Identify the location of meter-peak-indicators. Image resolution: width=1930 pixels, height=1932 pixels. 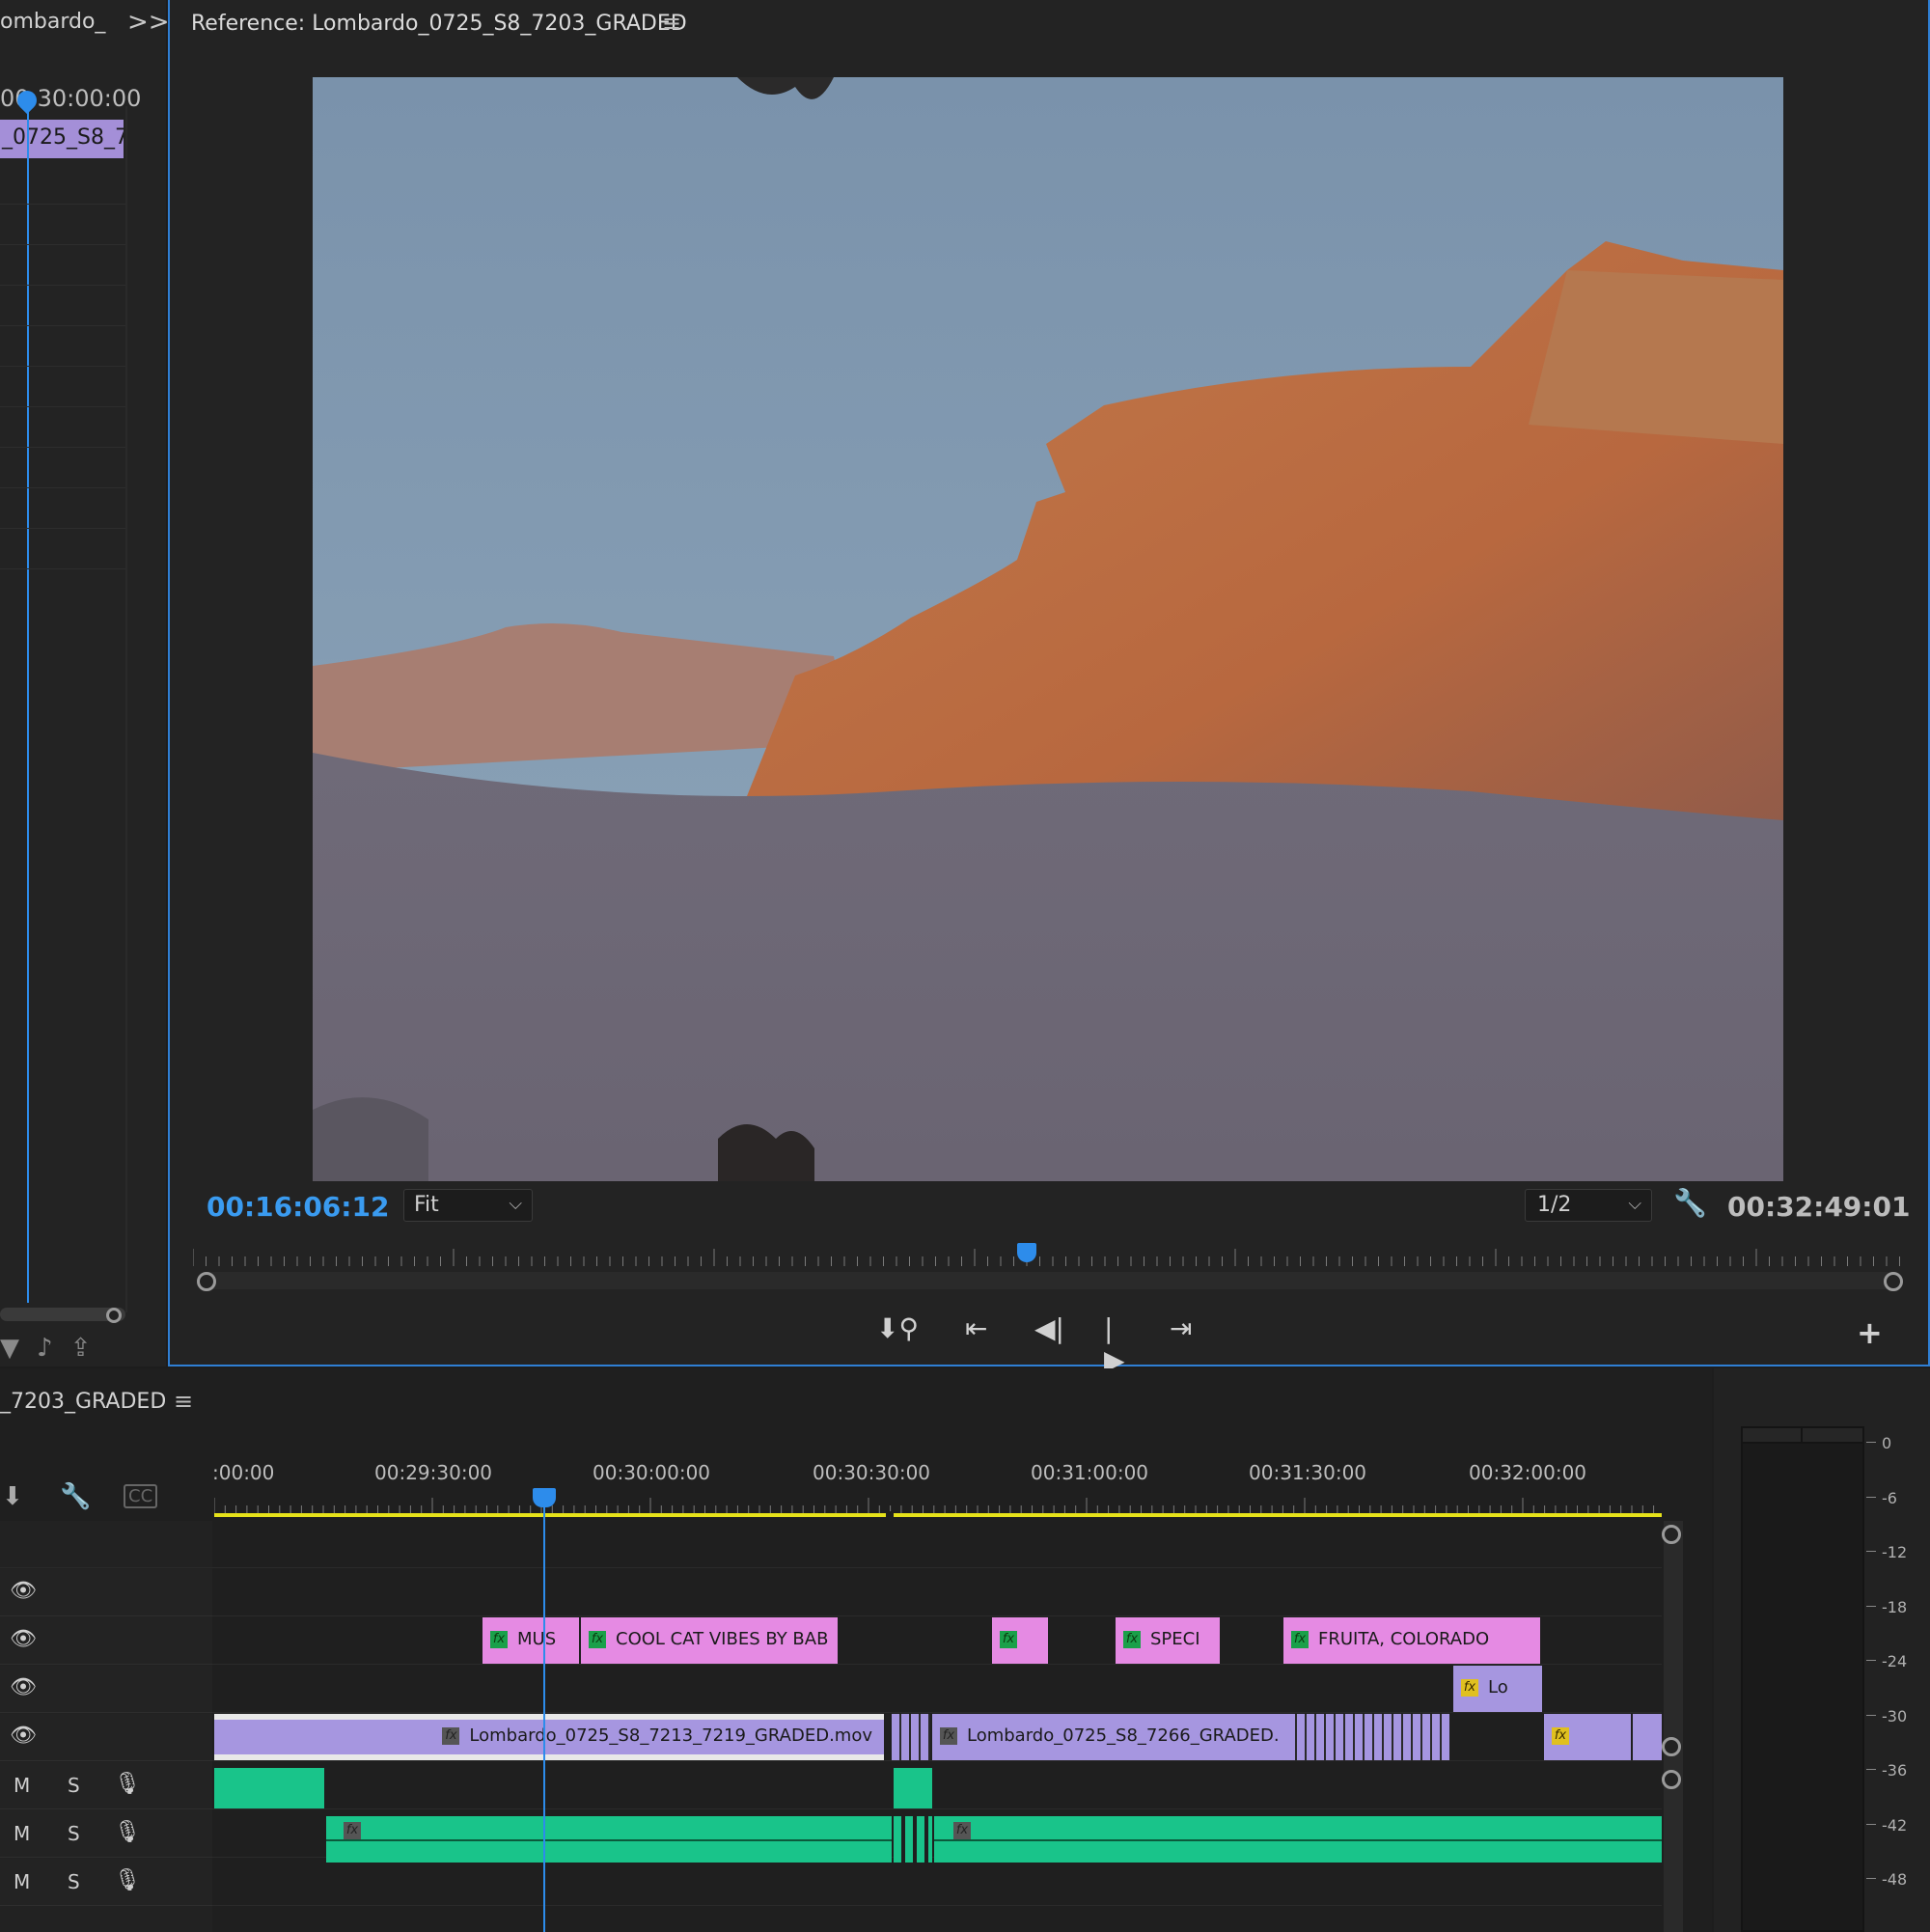
(1802, 1435).